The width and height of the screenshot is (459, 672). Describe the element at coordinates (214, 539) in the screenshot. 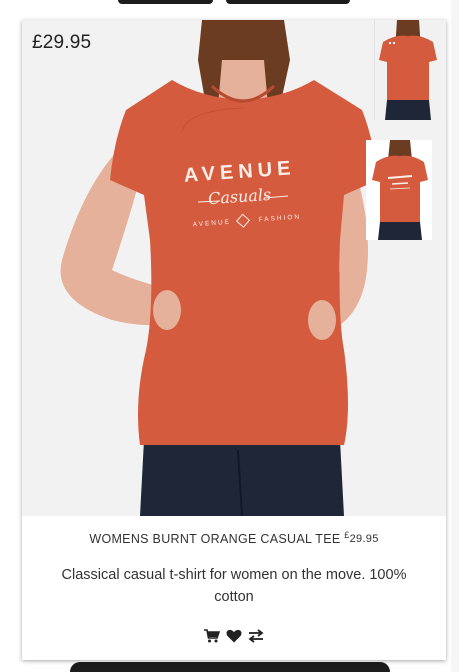

I see `product-name: WOMENS BURNT ORANGE CASUAL TEE` at that location.